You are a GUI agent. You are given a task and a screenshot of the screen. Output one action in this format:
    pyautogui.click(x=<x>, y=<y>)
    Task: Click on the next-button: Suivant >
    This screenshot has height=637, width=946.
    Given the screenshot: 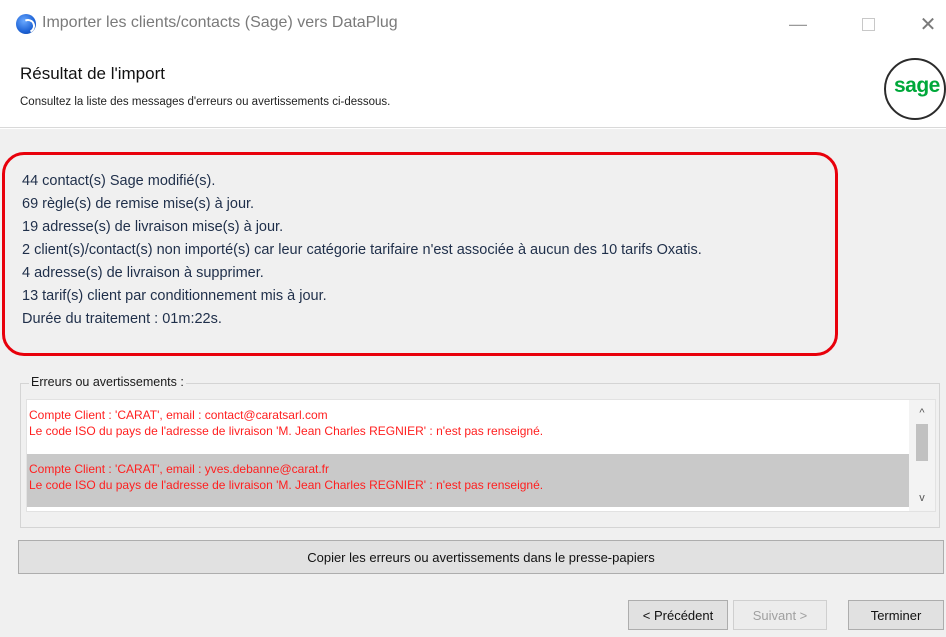 What is the action you would take?
    pyautogui.click(x=780, y=615)
    